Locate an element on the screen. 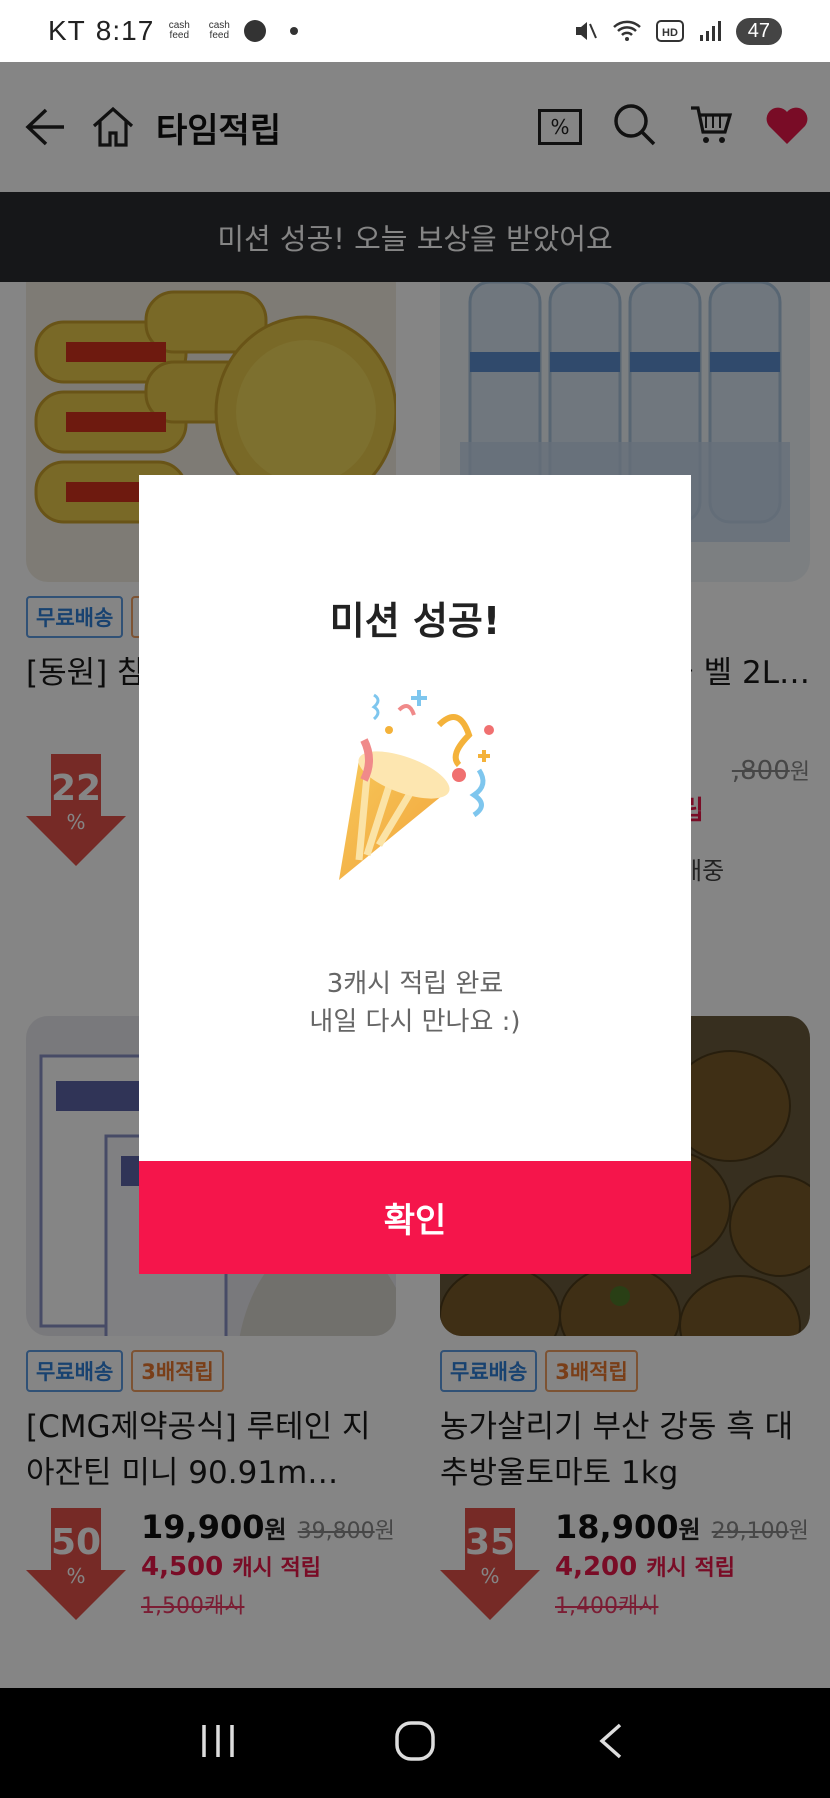 The width and height of the screenshot is (830, 1798). mute-icon is located at coordinates (586, 31).